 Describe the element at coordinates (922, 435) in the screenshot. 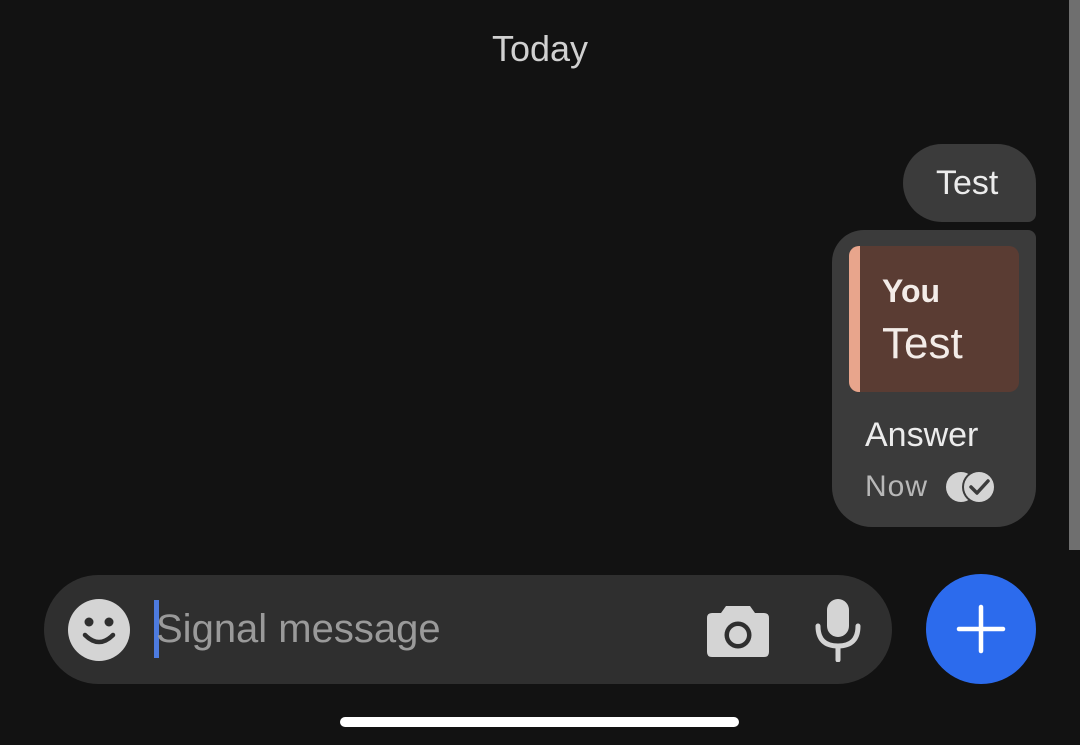

I see `message-text: Answer` at that location.